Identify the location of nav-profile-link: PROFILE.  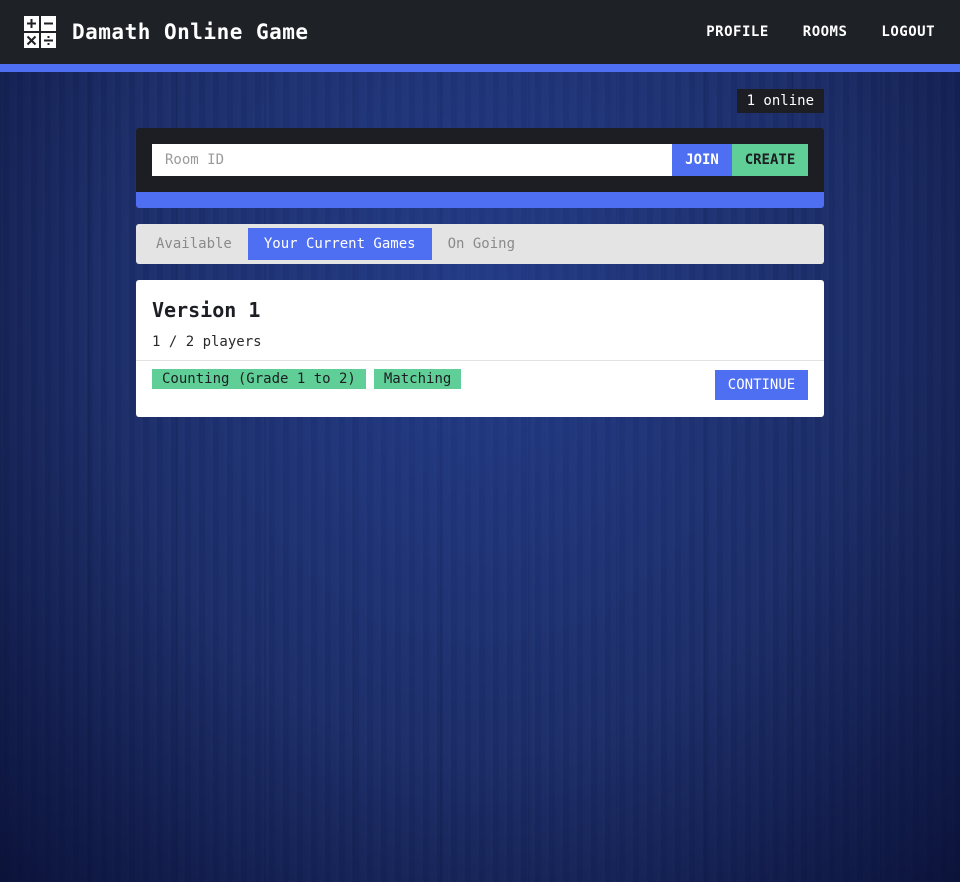
(737, 32).